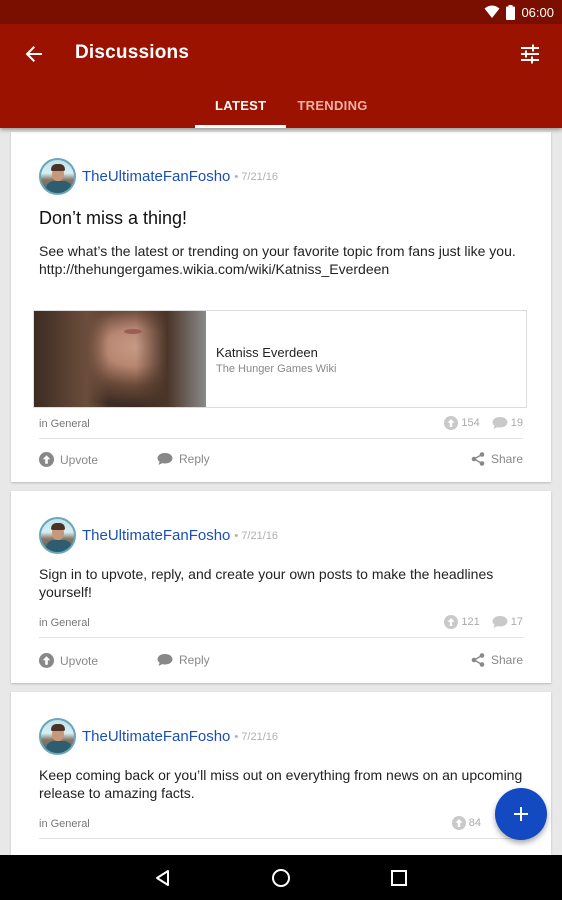  Describe the element at coordinates (132, 52) in the screenshot. I see `page-title: Discussions` at that location.